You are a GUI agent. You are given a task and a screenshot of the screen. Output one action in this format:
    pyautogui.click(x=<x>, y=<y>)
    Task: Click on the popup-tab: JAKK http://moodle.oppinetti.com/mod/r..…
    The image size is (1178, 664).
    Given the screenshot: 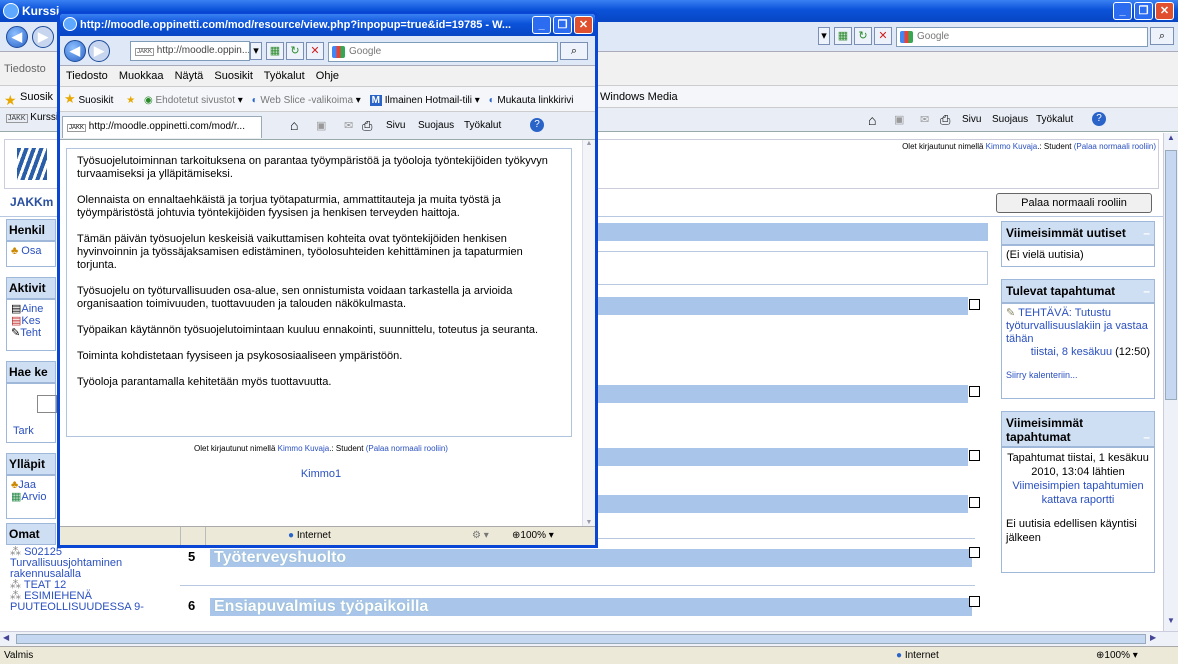 What is the action you would take?
    pyautogui.click(x=162, y=127)
    